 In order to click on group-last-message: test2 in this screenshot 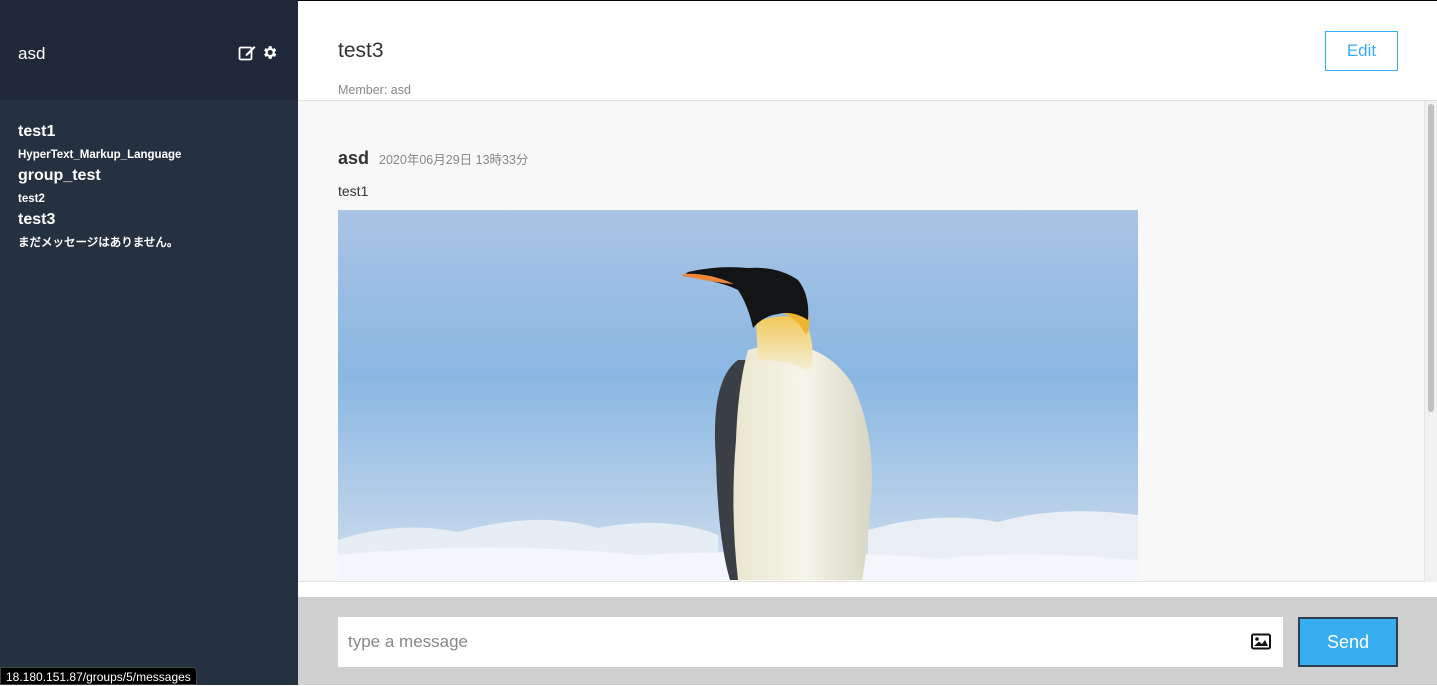, I will do `click(31, 199)`.